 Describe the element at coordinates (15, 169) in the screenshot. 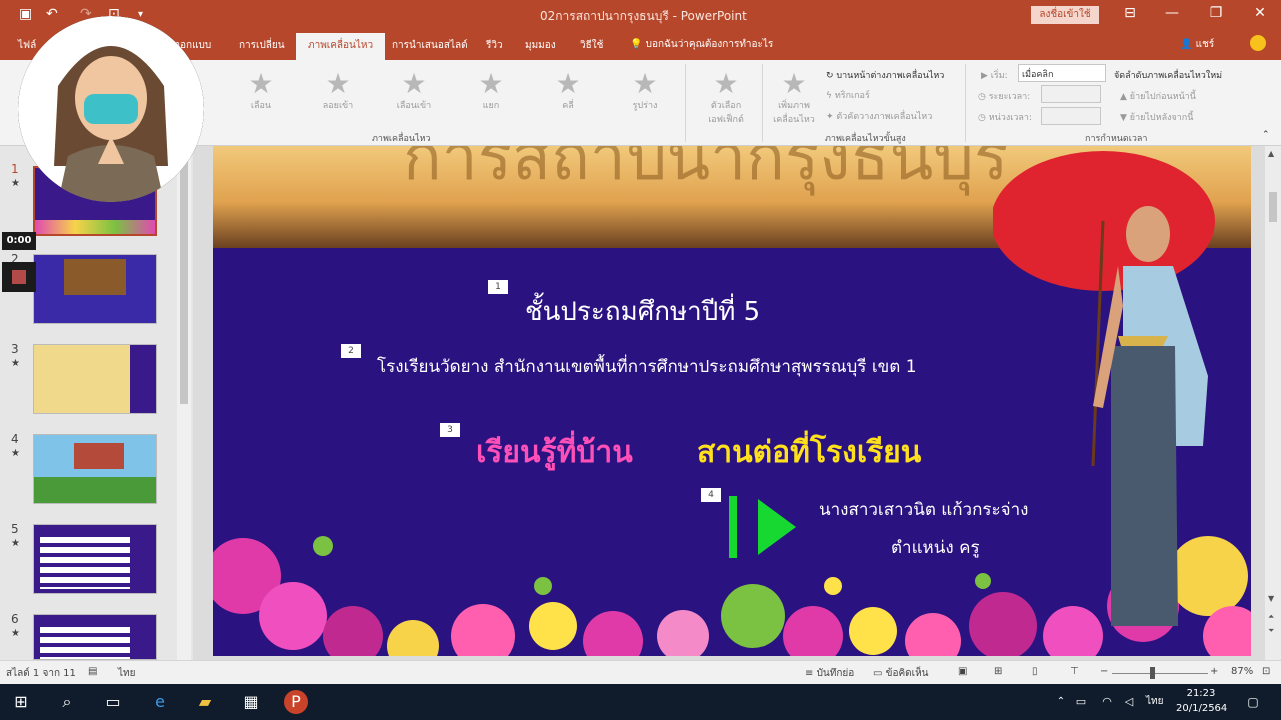

I see `thumb-number: 1` at that location.